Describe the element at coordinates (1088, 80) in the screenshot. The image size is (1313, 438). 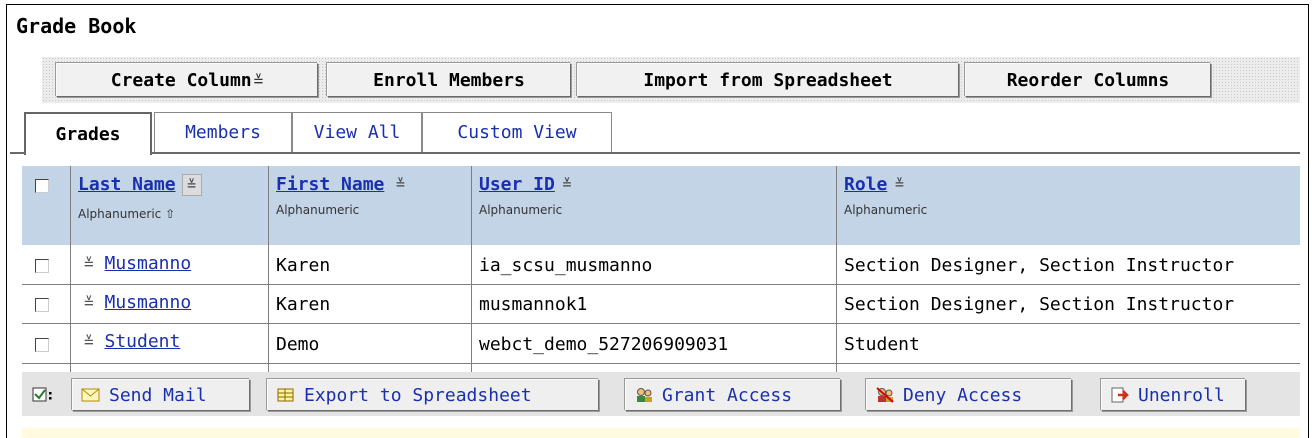
I see `reorder-columns-button: Reorder Columns` at that location.